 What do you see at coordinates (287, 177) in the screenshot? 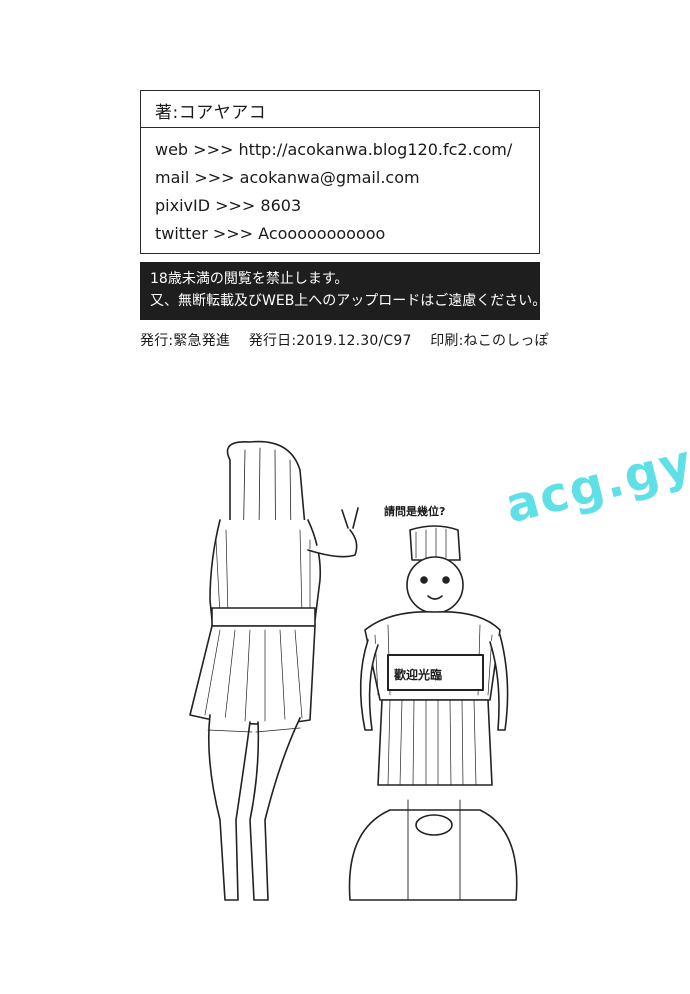
I see `contact-mail: mail >>> acokanwa@gmail.com` at bounding box center [287, 177].